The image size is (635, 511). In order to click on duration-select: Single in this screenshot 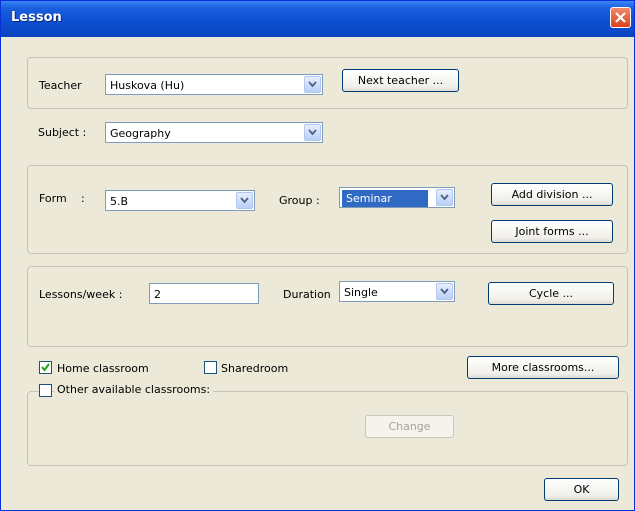, I will do `click(397, 291)`.